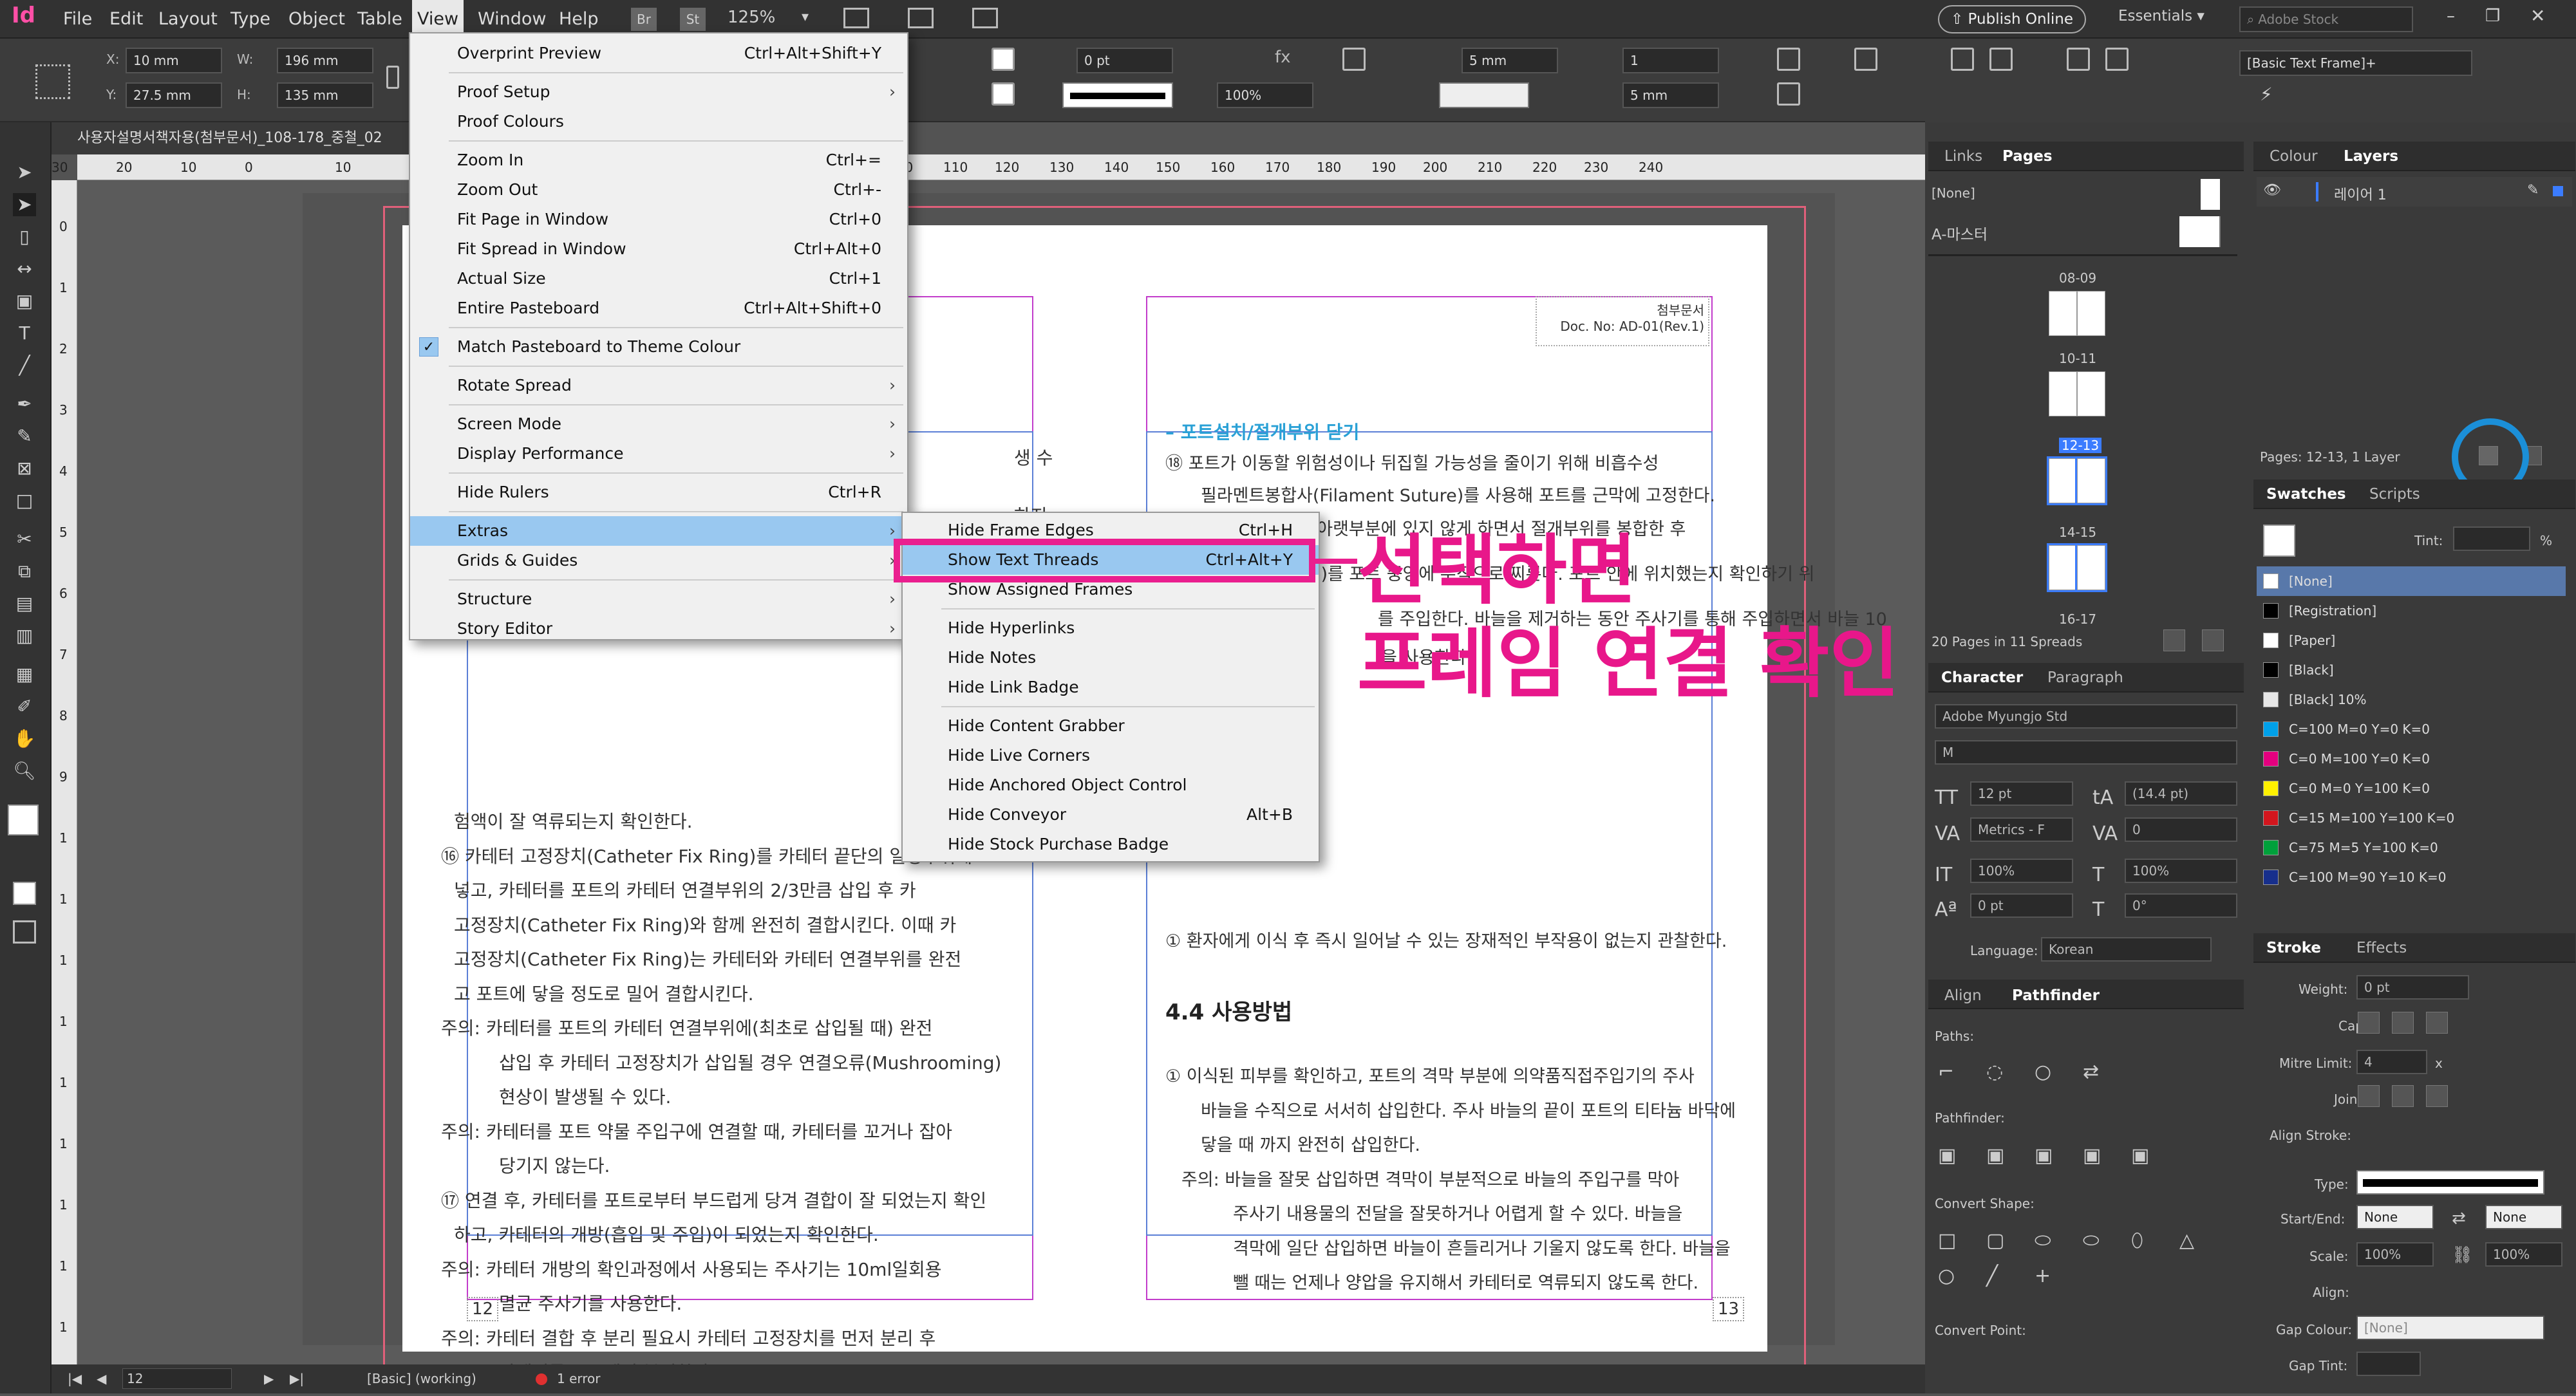 The height and width of the screenshot is (1396, 2576). Describe the element at coordinates (1963, 996) in the screenshot. I see `tab-align: Align` at that location.